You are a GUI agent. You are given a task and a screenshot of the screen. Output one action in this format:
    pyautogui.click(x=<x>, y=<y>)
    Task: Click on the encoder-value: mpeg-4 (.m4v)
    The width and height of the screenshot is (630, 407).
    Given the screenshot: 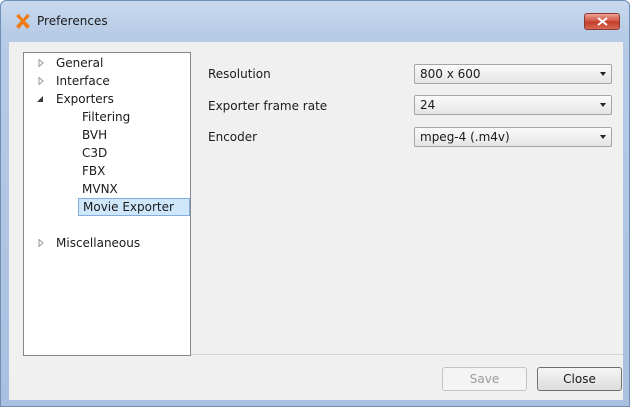 What is the action you would take?
    pyautogui.click(x=465, y=137)
    